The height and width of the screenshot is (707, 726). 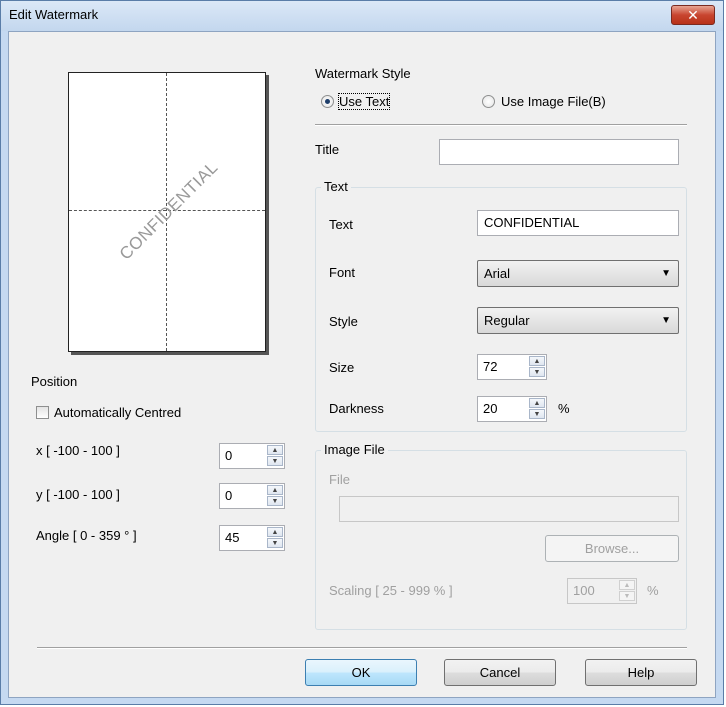 What do you see at coordinates (78, 450) in the screenshot?
I see `x-range-label: x [ -100 - 100 ]` at bounding box center [78, 450].